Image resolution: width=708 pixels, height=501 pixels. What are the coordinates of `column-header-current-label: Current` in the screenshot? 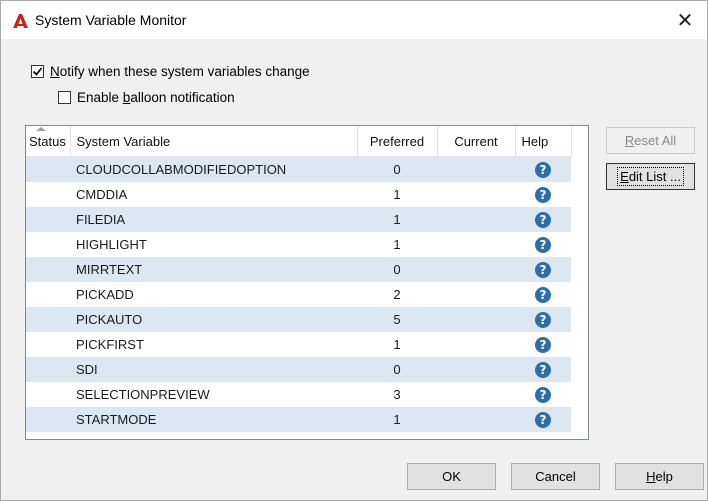 It's located at (476, 141).